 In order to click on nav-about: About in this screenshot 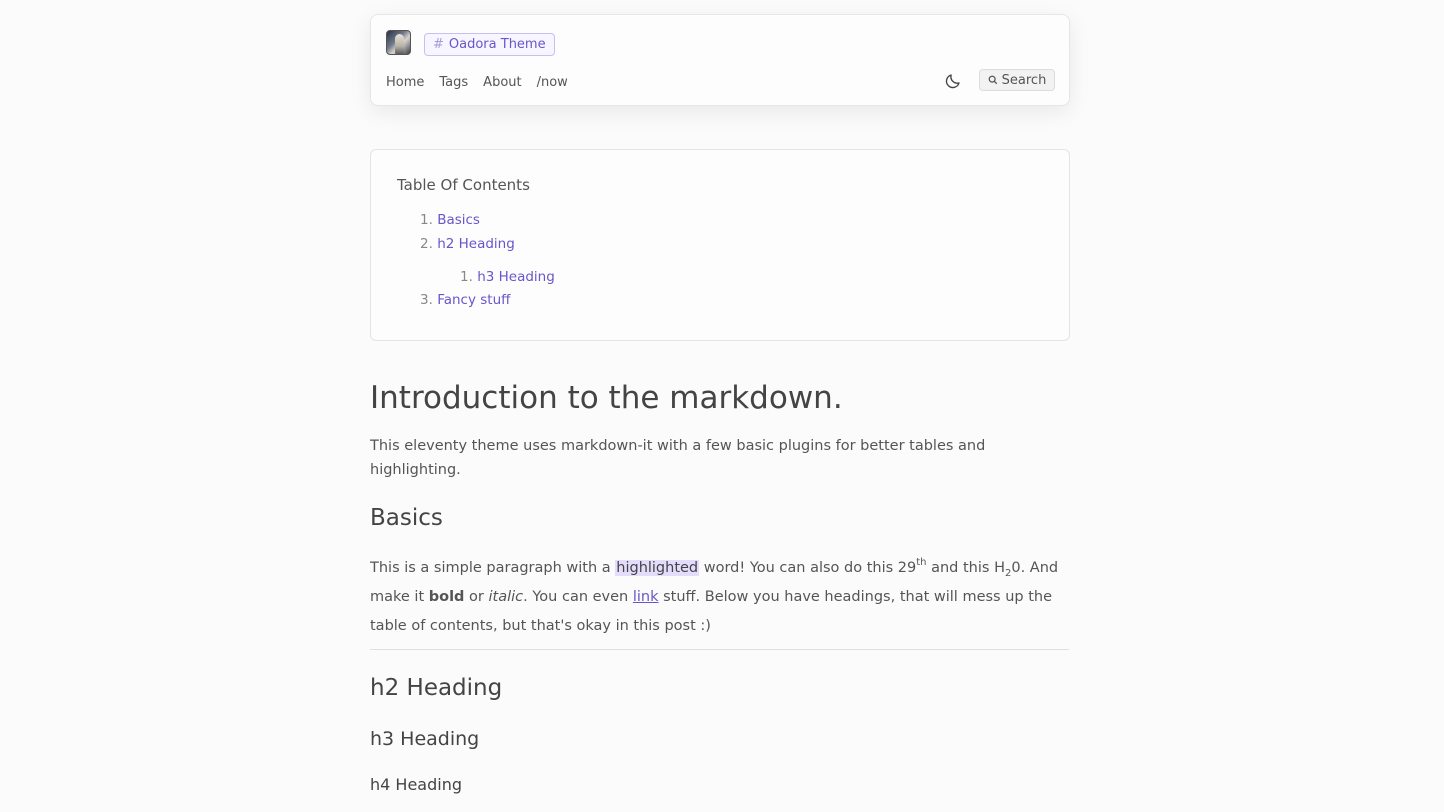, I will do `click(502, 82)`.